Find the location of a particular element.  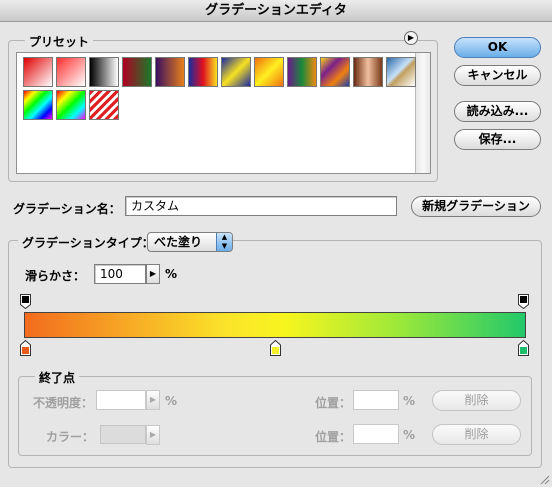

gradient-type-value: べた塗り is located at coordinates (178, 242).